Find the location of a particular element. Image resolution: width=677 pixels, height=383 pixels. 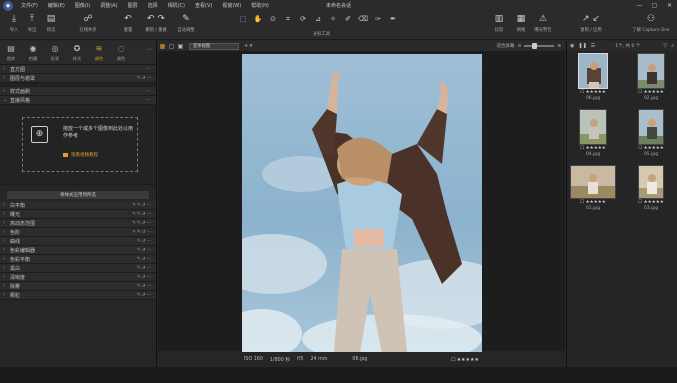

add-view-button: + ▾ is located at coordinates (248, 46).